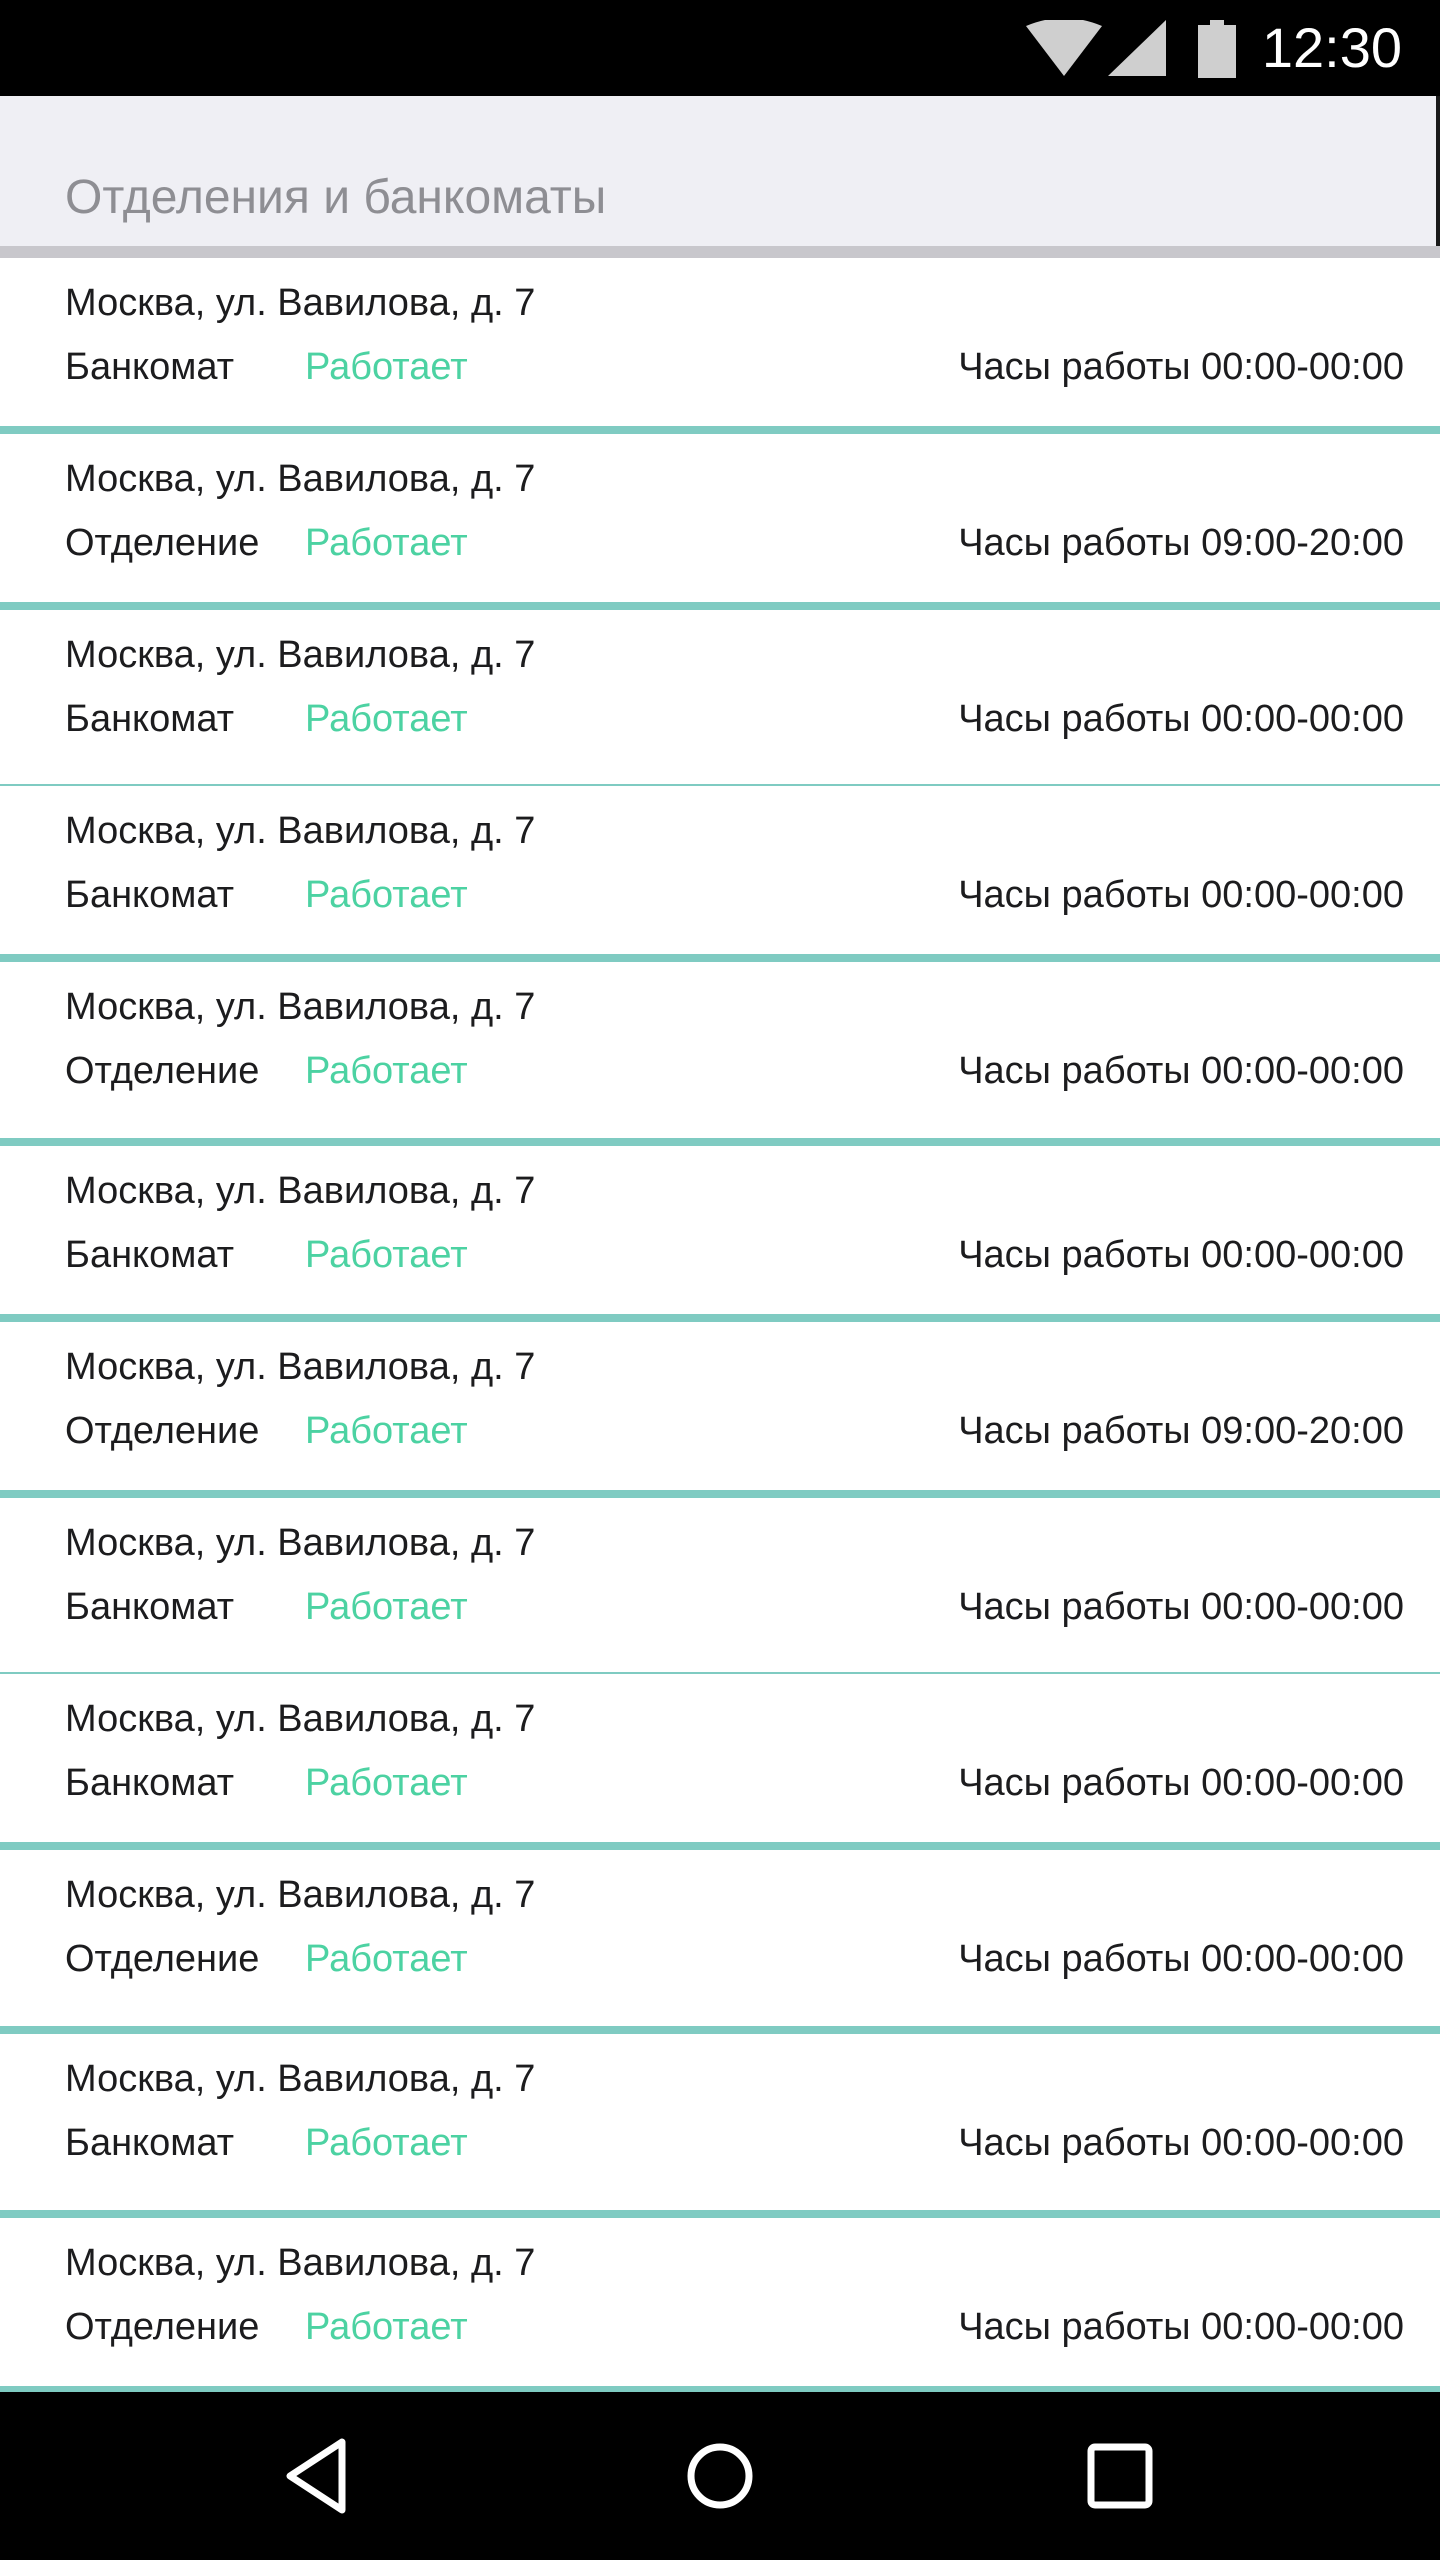 This screenshot has height=2560, width=1440. What do you see at coordinates (720, 171) in the screenshot?
I see `section-header: Отделения и банкоматы` at bounding box center [720, 171].